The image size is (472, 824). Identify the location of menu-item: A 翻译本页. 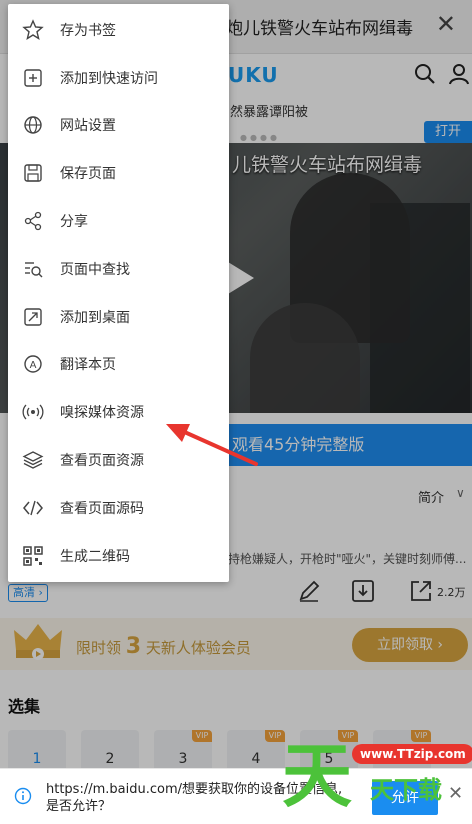
(118, 365).